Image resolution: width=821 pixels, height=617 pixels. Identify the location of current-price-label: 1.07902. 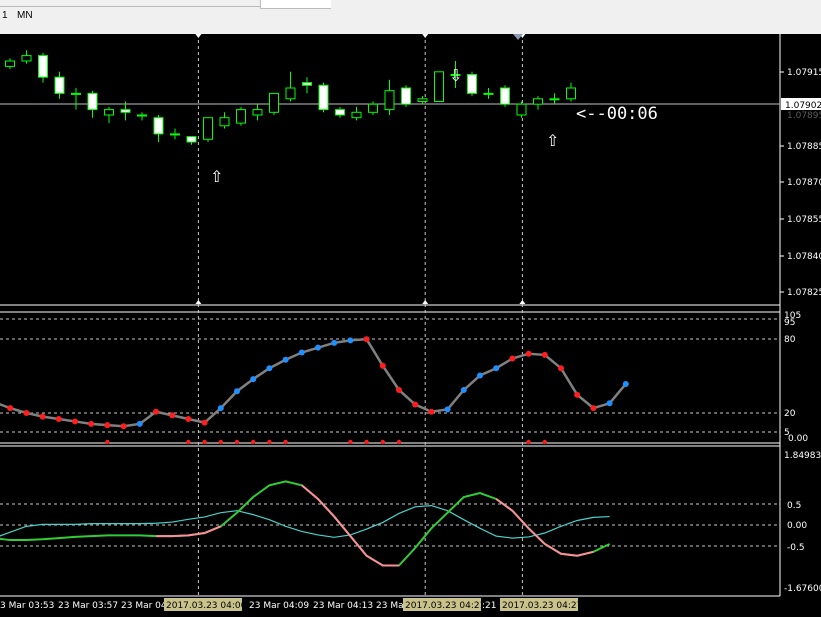
(803, 106).